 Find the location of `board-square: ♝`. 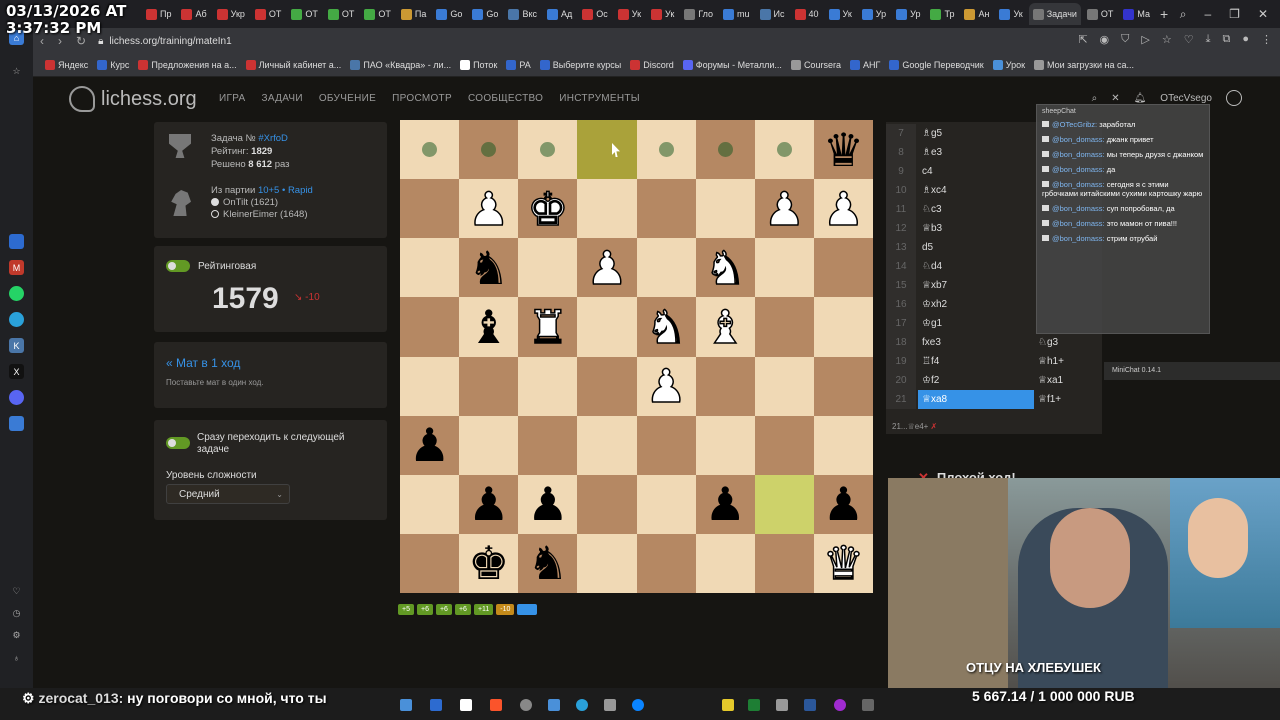

board-square: ♝ is located at coordinates (725, 327).